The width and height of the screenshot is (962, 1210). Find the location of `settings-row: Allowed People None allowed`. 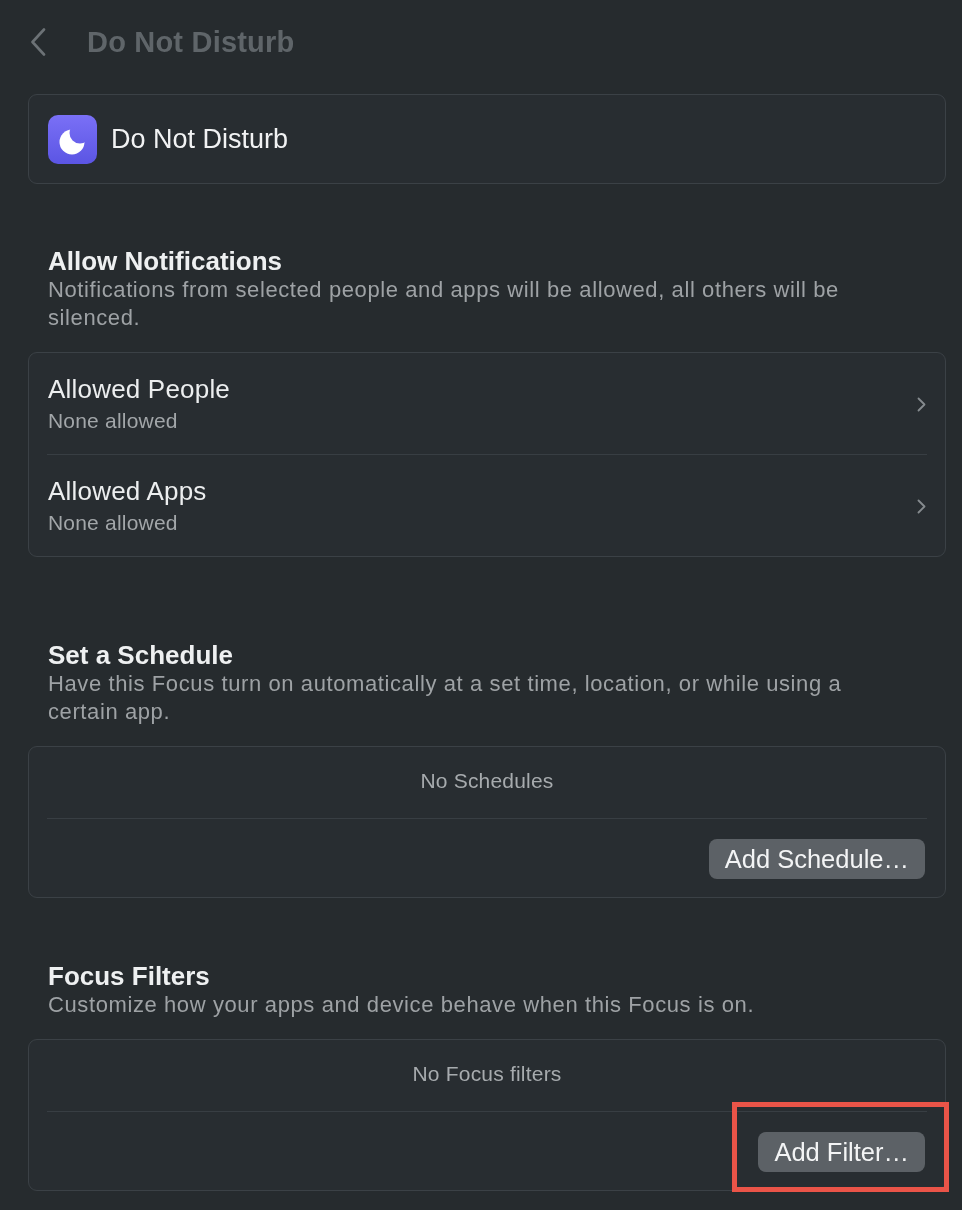

settings-row: Allowed People None allowed is located at coordinates (487, 403).